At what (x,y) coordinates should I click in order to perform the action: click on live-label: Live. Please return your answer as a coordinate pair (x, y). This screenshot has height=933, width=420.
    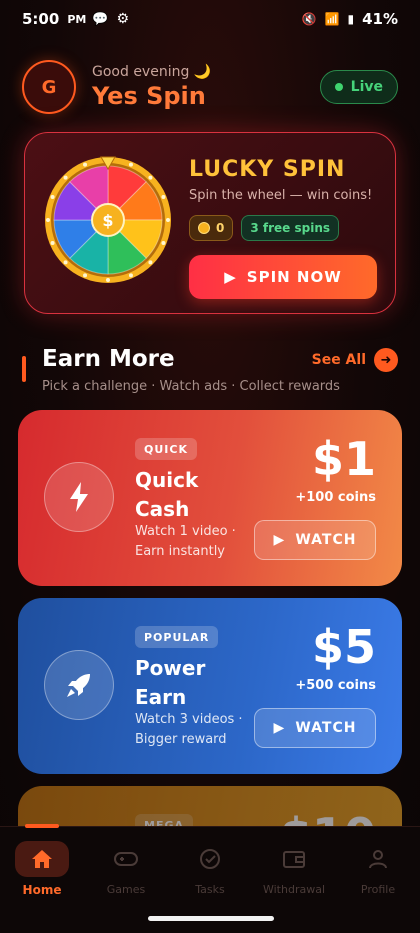
    Looking at the image, I should click on (366, 87).